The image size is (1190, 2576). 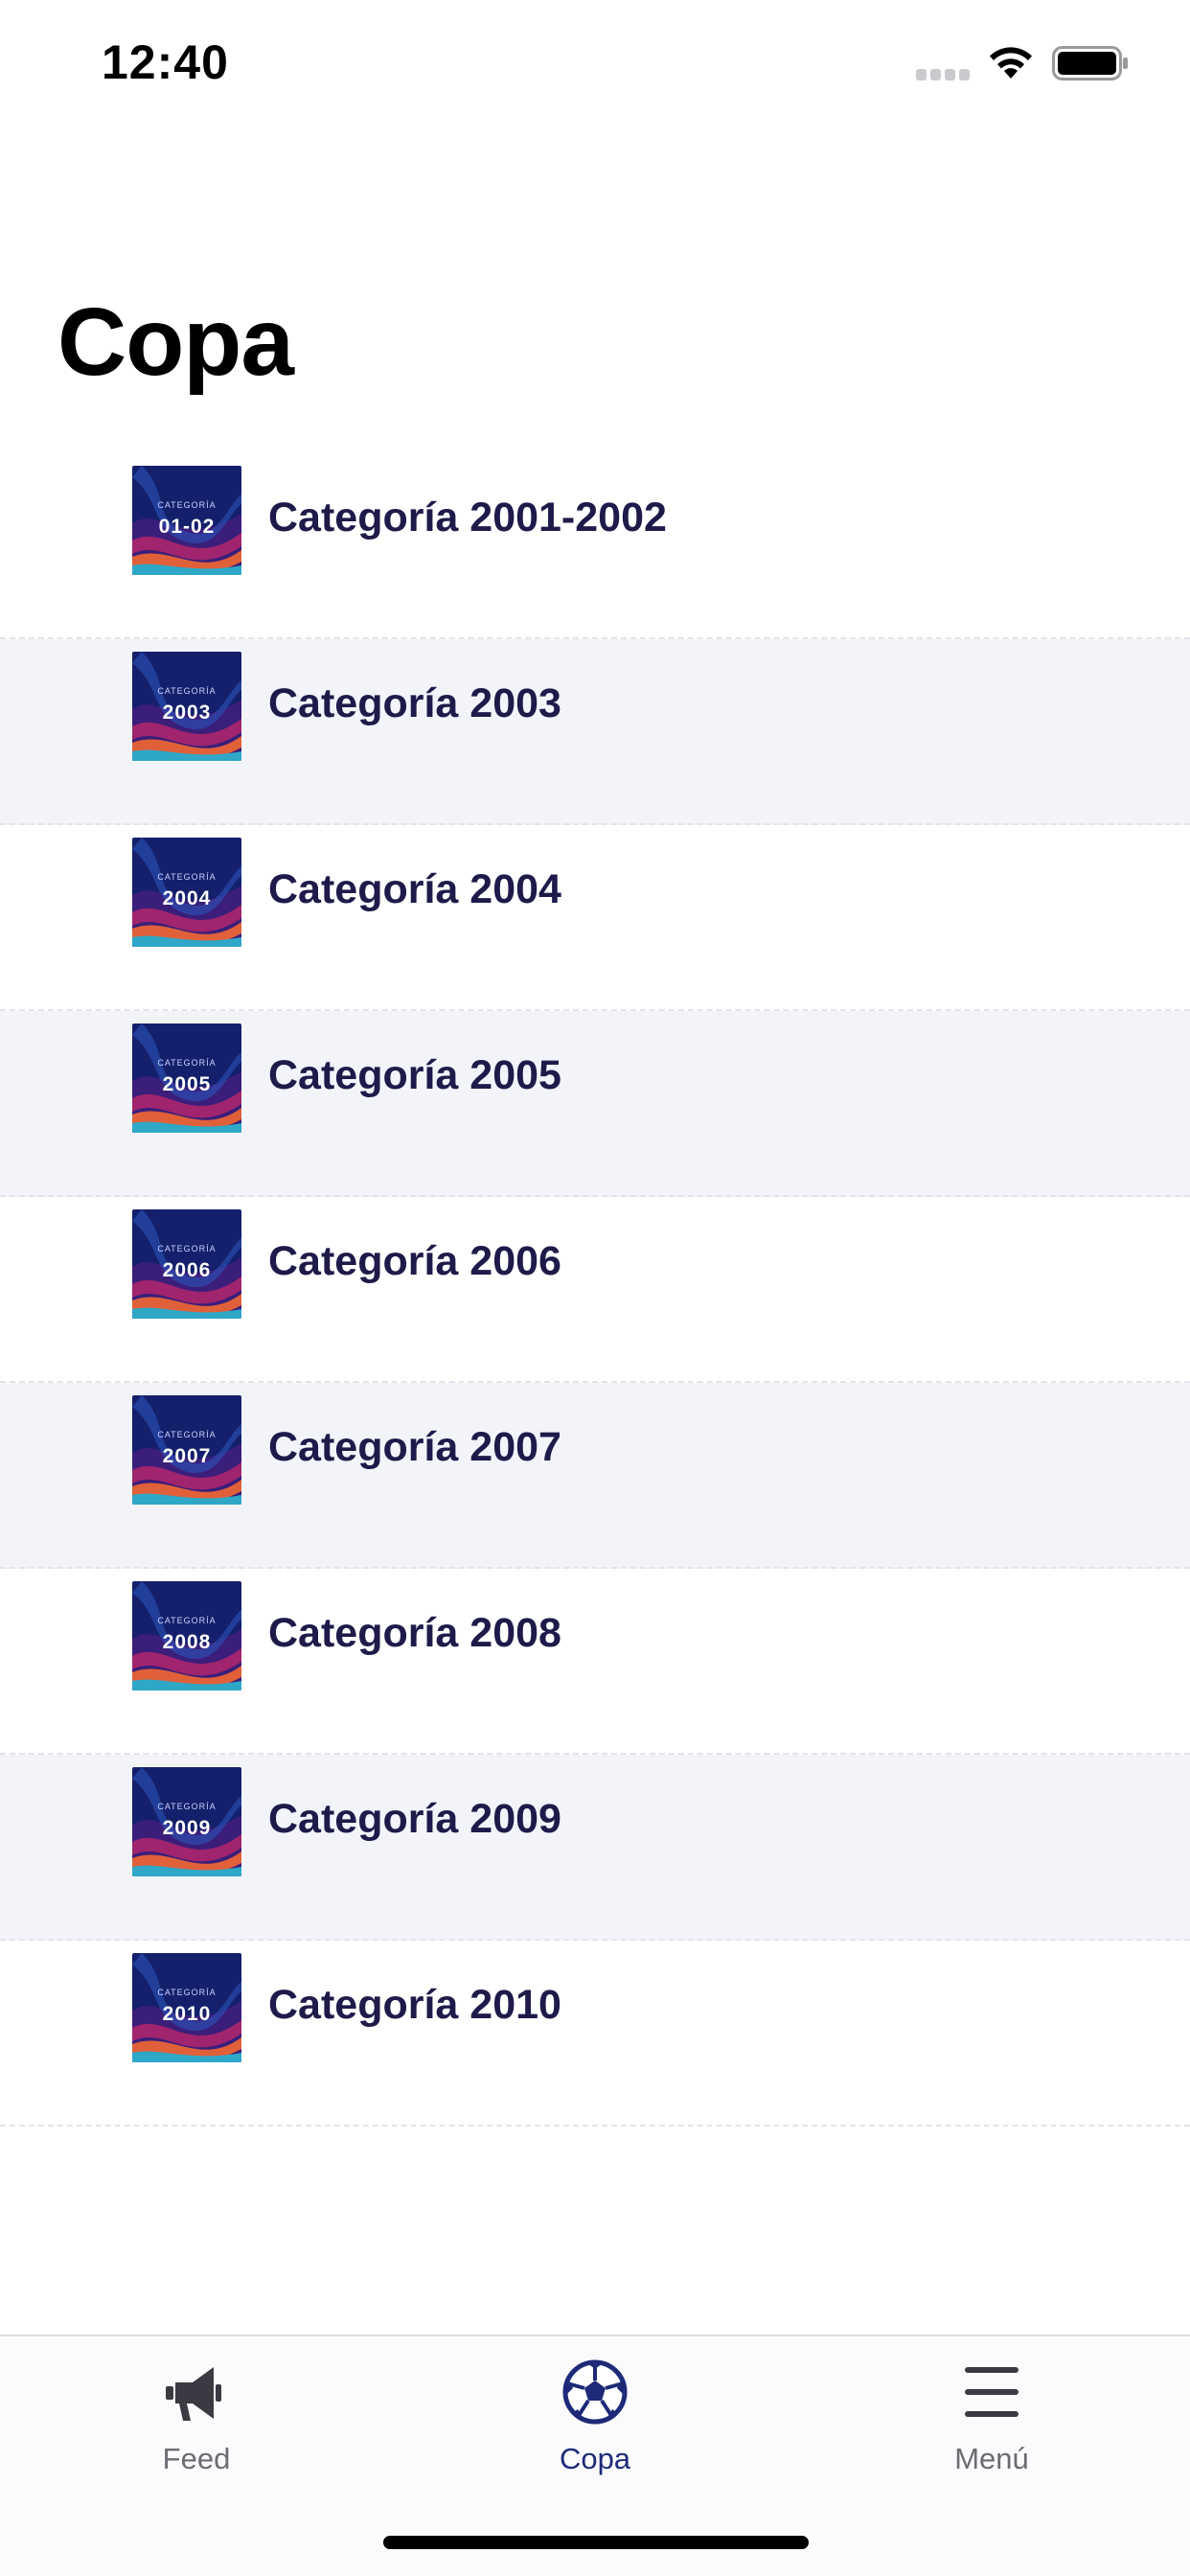 What do you see at coordinates (166, 62) in the screenshot?
I see `status-time: 12:40` at bounding box center [166, 62].